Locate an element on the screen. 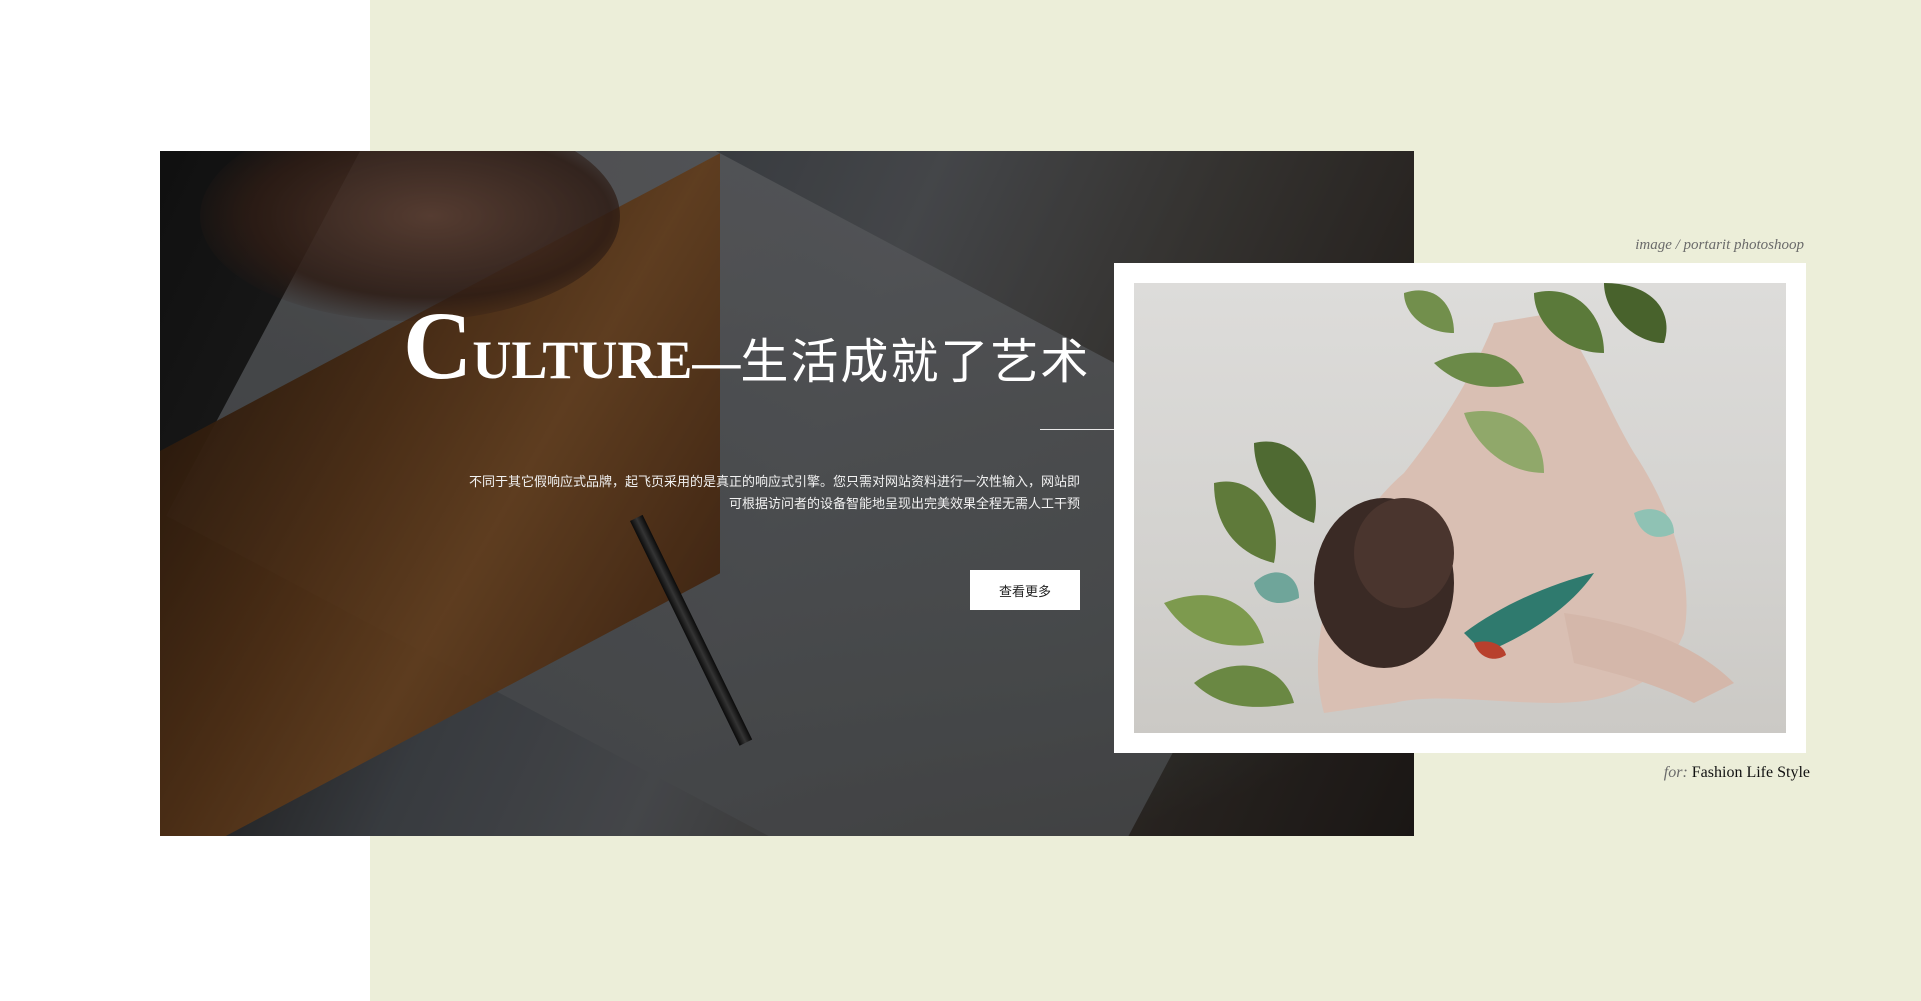  headline-initial: C is located at coordinates (438, 345).